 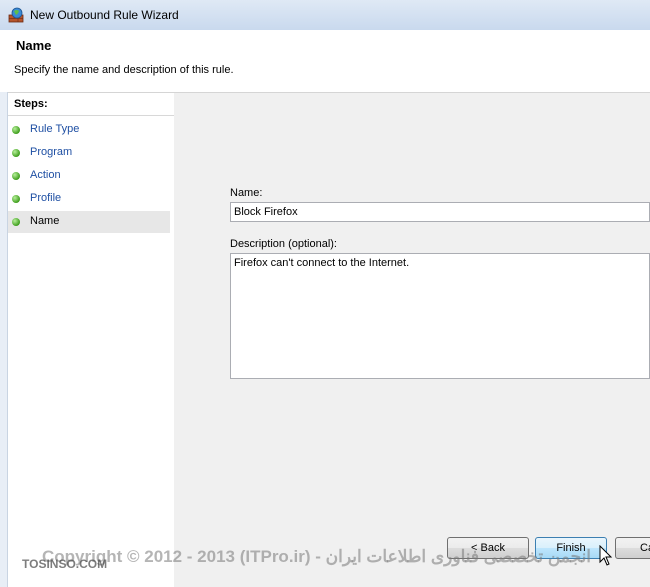 What do you see at coordinates (89, 153) in the screenshot?
I see `step-program: Program` at bounding box center [89, 153].